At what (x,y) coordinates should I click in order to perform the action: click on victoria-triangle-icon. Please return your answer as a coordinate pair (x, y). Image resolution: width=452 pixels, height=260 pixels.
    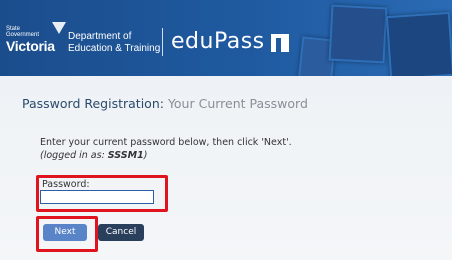
    Looking at the image, I should click on (59, 28).